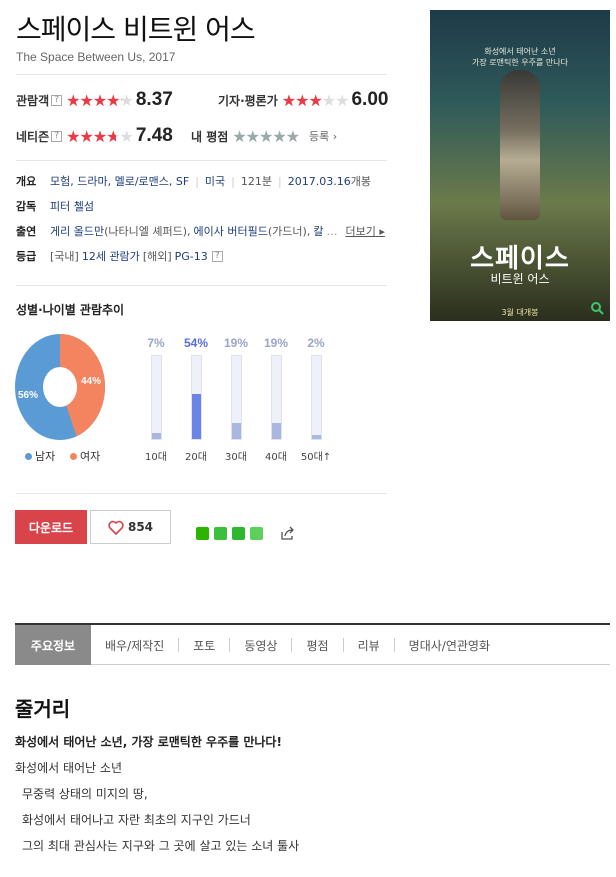 The width and height of the screenshot is (616, 877). I want to click on like-button: 854, so click(130, 527).